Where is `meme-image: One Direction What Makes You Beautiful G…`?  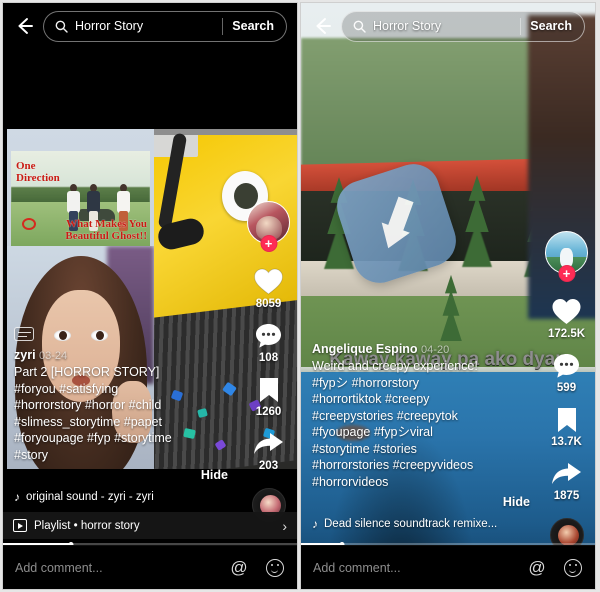
meme-image: One Direction What Makes You Beautiful G… is located at coordinates (80, 198).